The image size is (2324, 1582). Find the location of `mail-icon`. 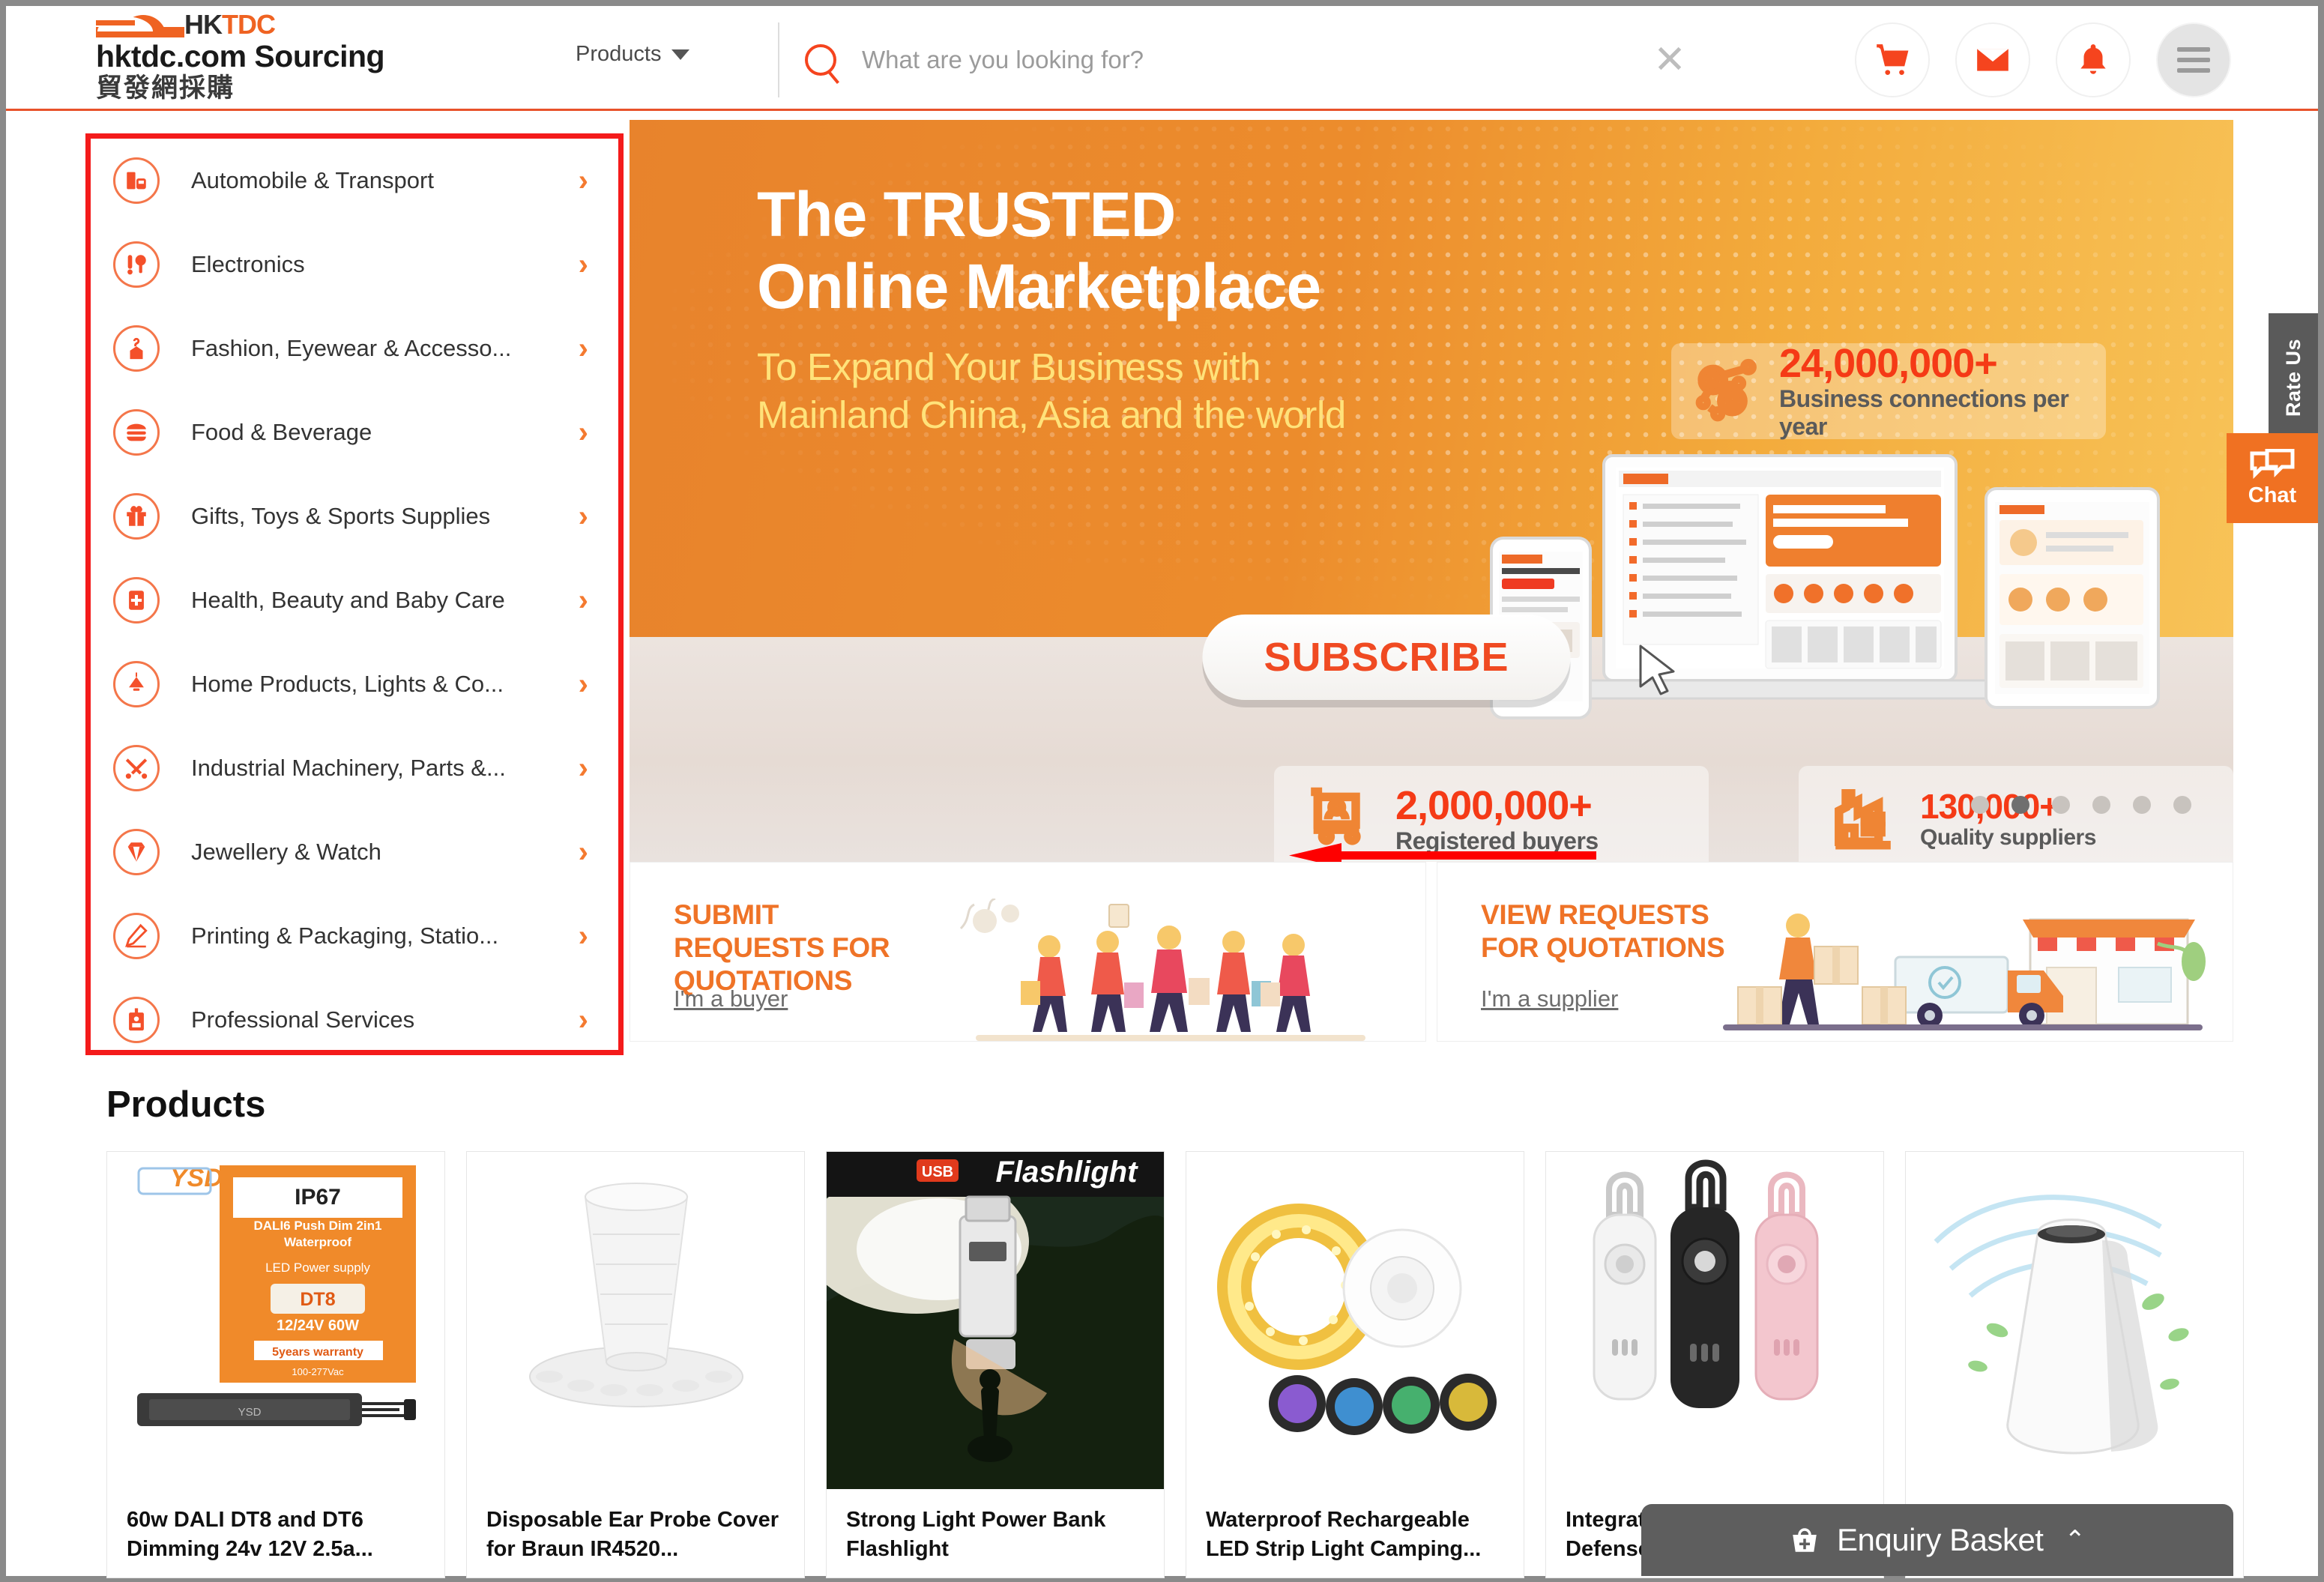

mail-icon is located at coordinates (1993, 60).